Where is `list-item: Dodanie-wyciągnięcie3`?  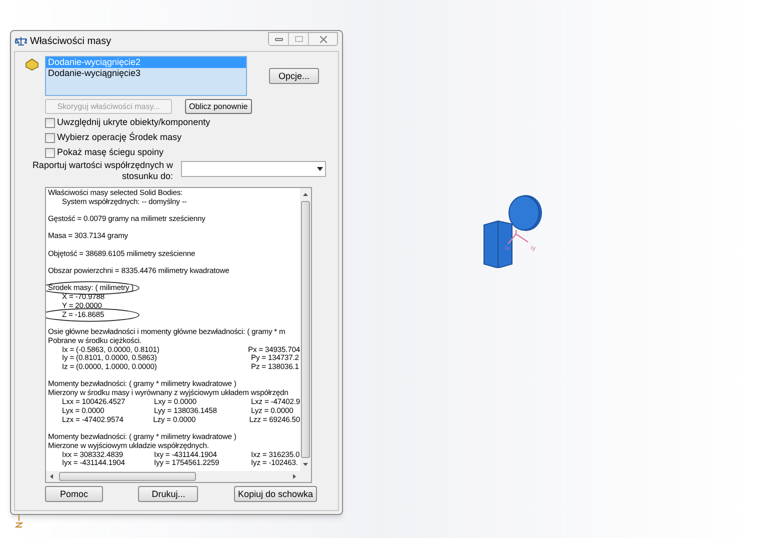 list-item: Dodanie-wyciągnięcie3 is located at coordinates (146, 73).